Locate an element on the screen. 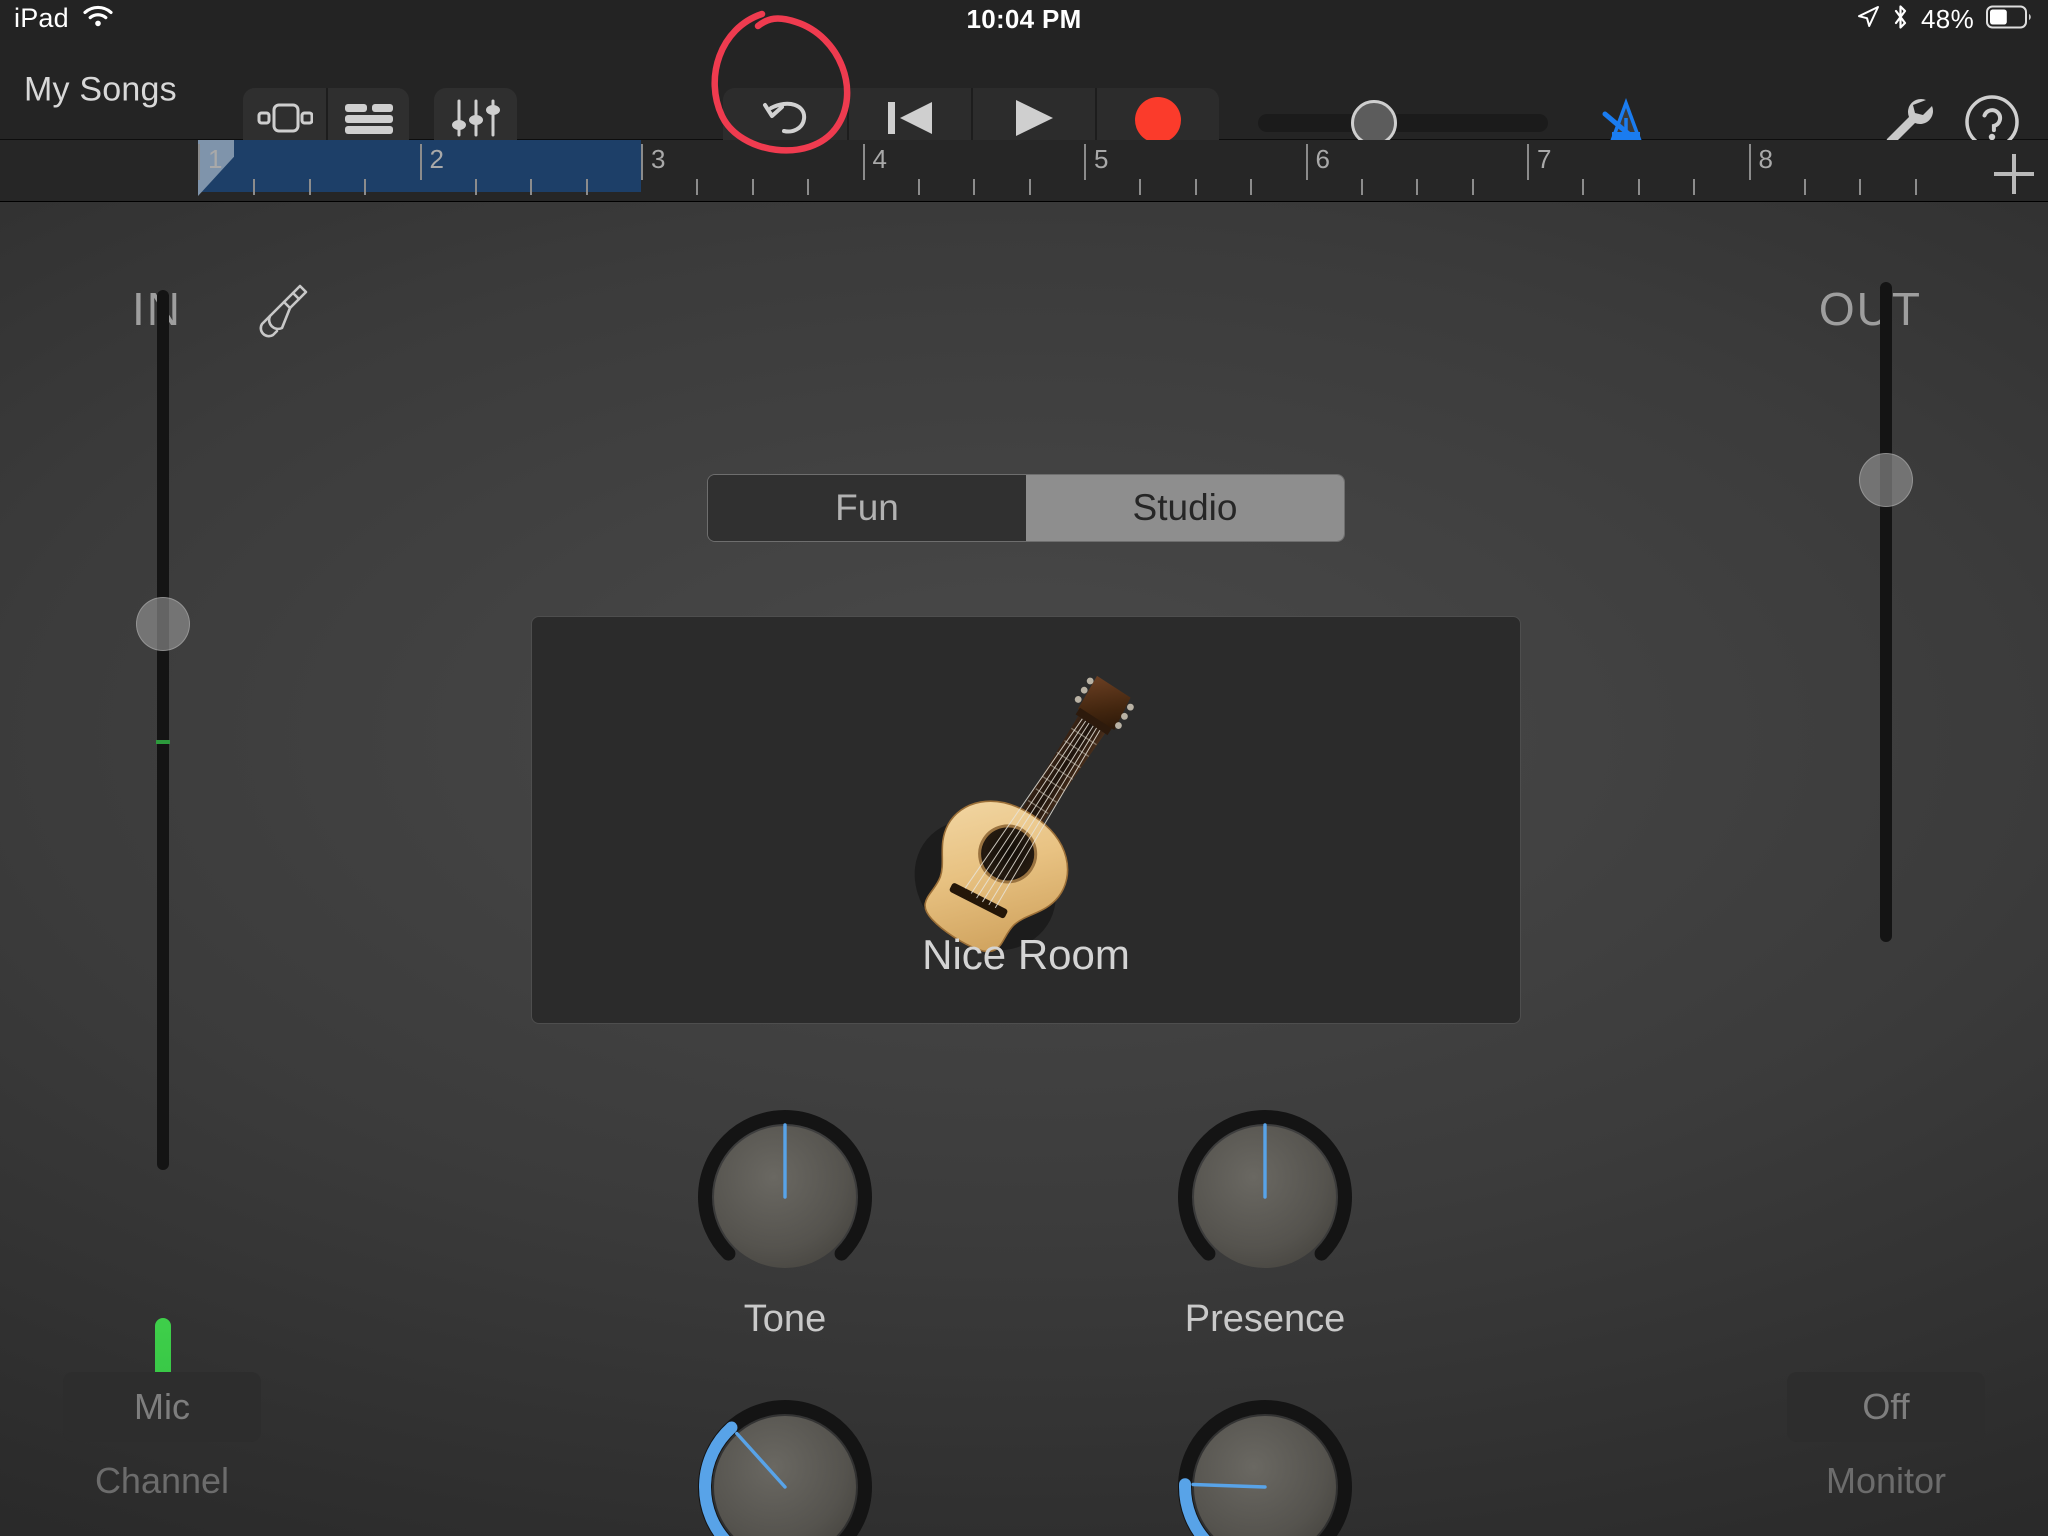  knob-tone-label: Tone is located at coordinates (785, 1319).